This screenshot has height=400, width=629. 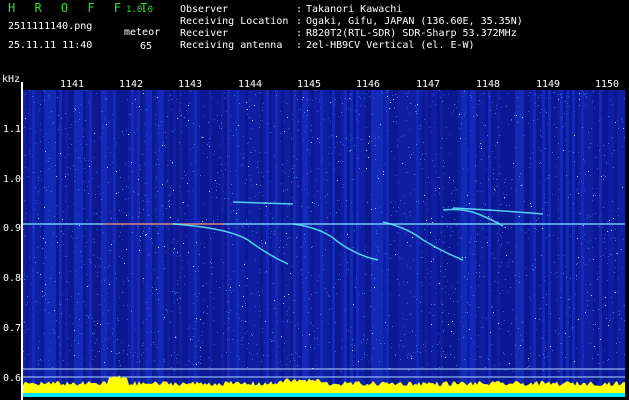 I want to click on y-tick-label: 0.9, so click(x=12, y=228).